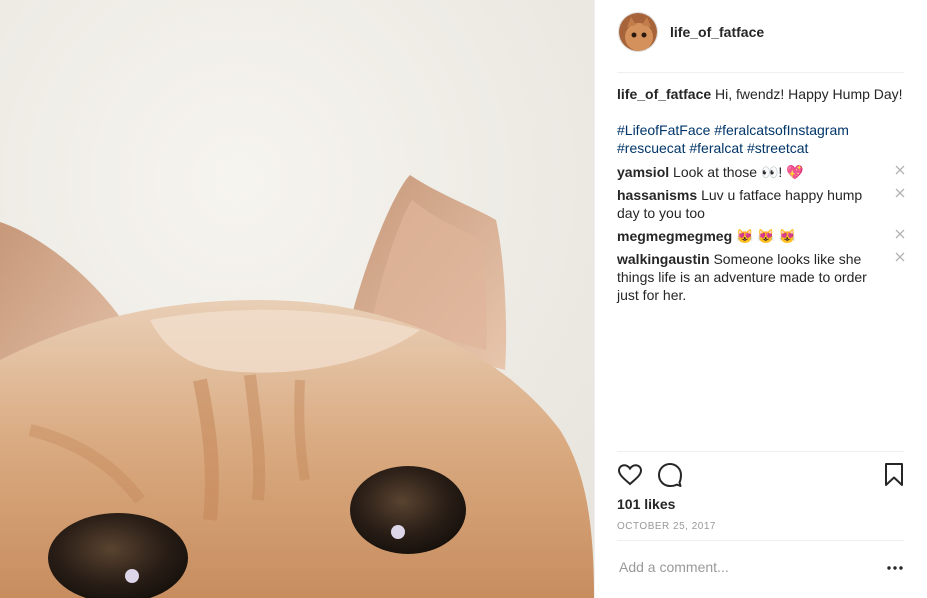 This screenshot has height=598, width=927. Describe the element at coordinates (643, 172) in the screenshot. I see `comment-username: yamsiol` at that location.